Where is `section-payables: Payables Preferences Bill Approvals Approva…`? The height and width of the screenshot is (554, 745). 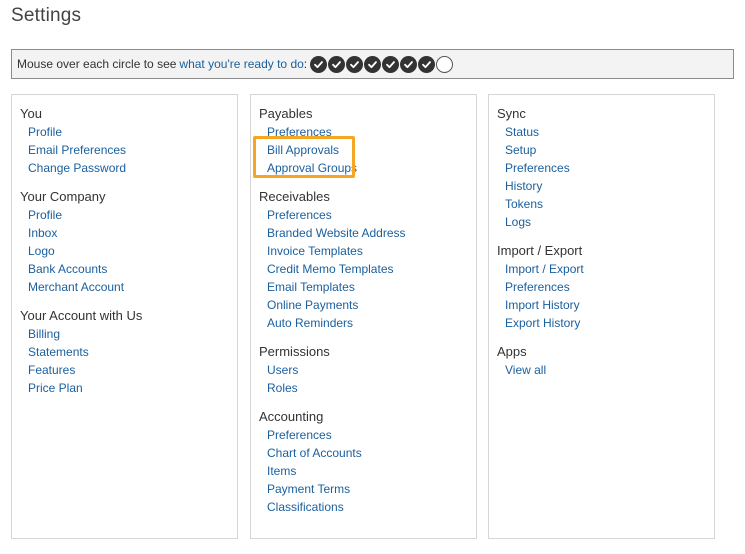
section-payables: Payables Preferences Bill Approvals Approva… is located at coordinates (367, 141).